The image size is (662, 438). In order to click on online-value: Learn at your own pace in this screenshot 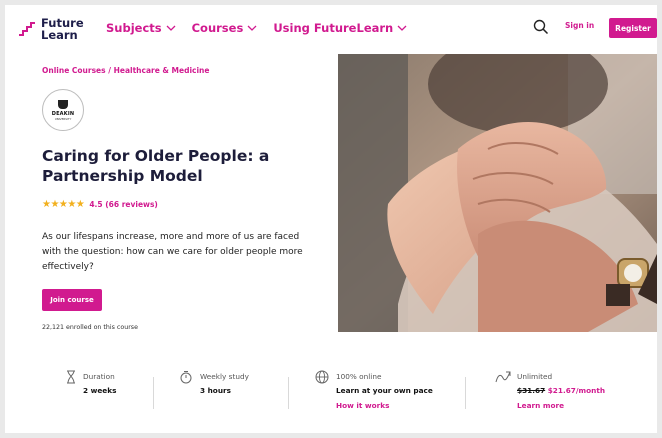, I will do `click(384, 390)`.